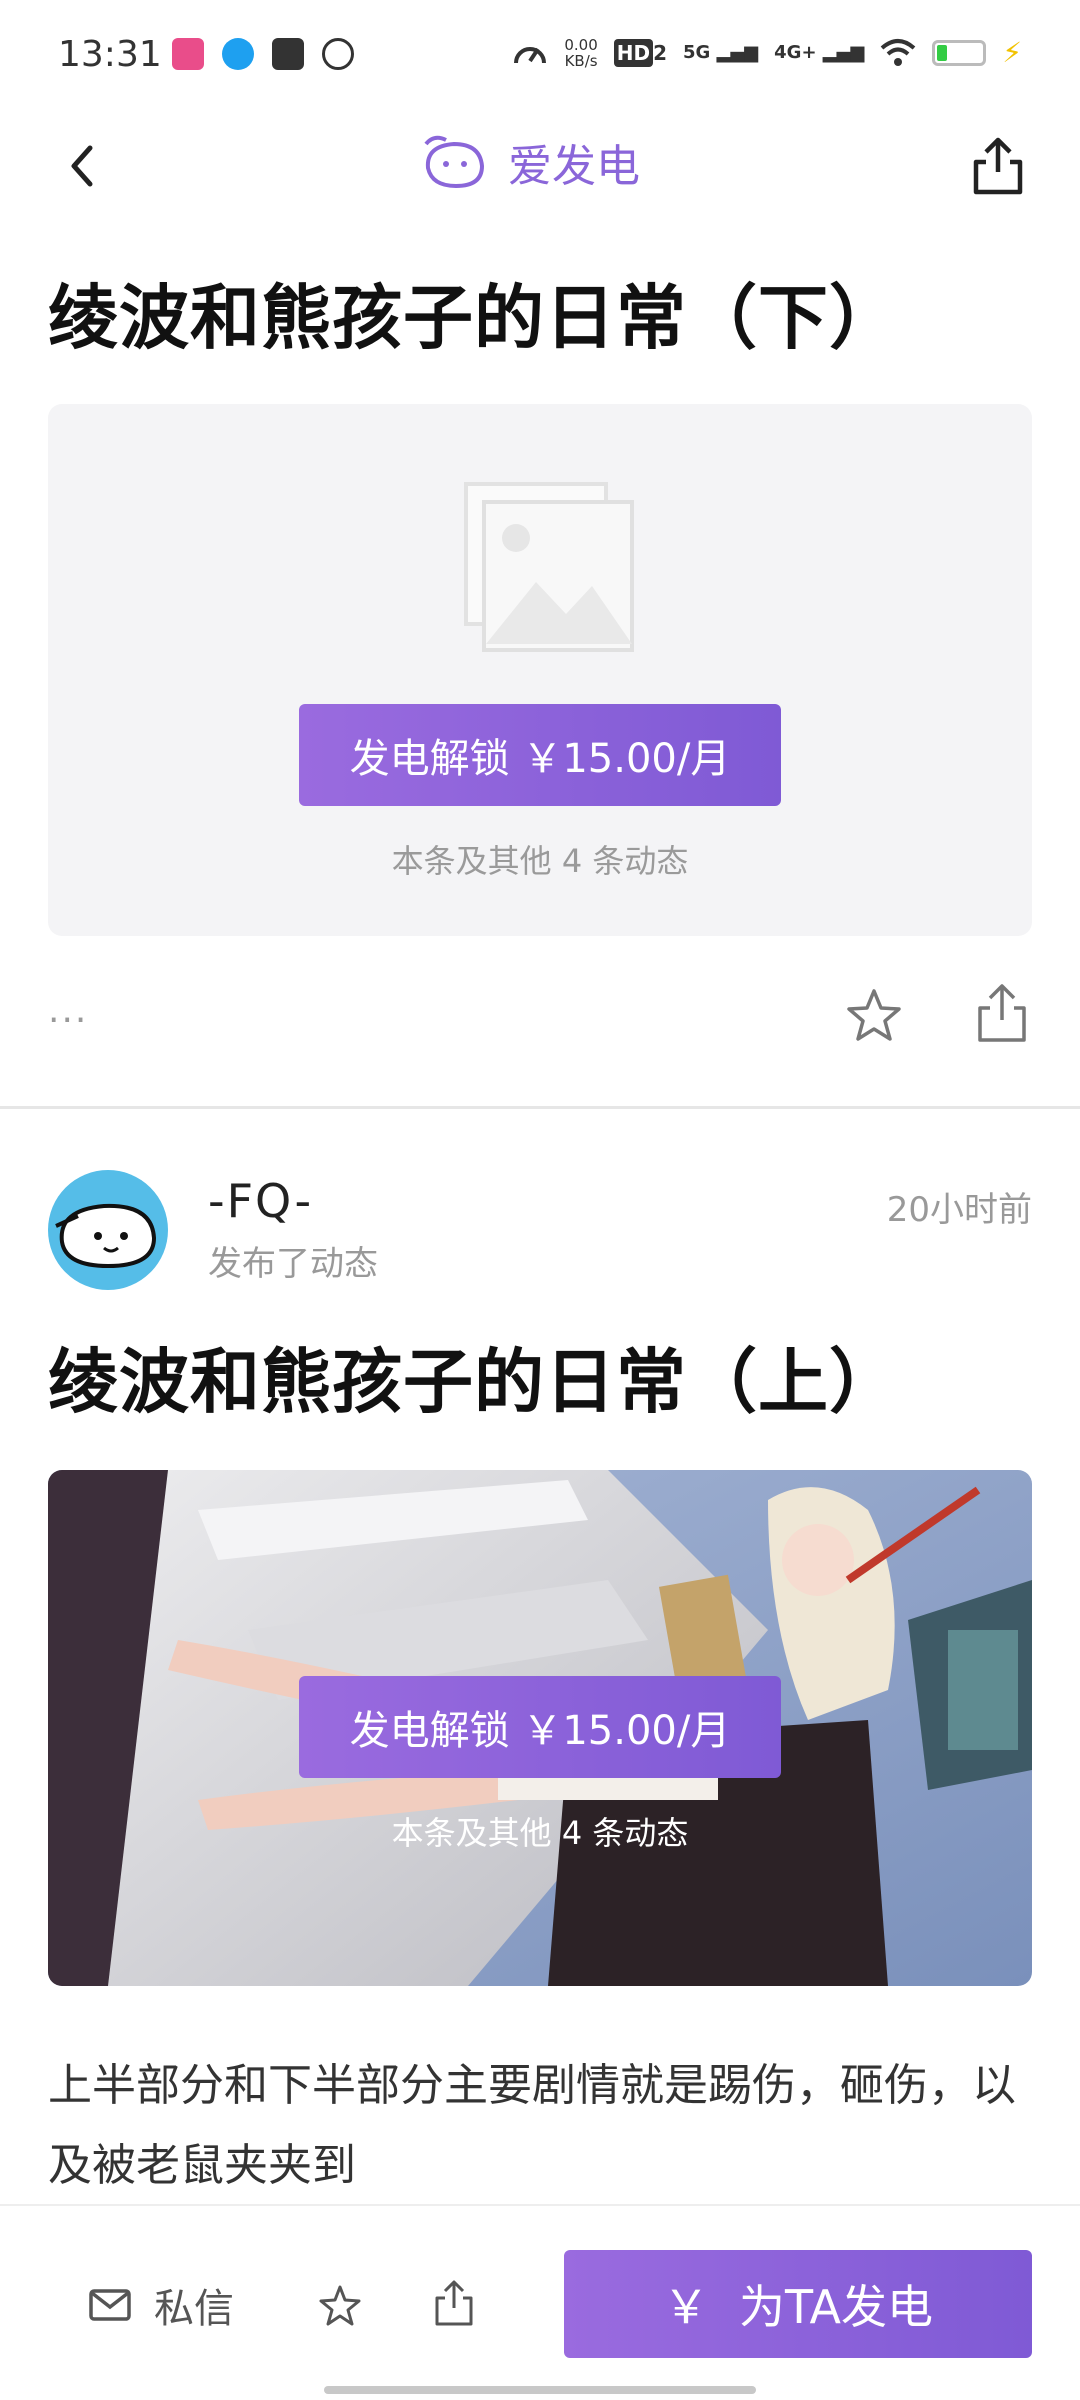 The image size is (1080, 2400). Describe the element at coordinates (263, 54) in the screenshot. I see `notification-icons` at that location.